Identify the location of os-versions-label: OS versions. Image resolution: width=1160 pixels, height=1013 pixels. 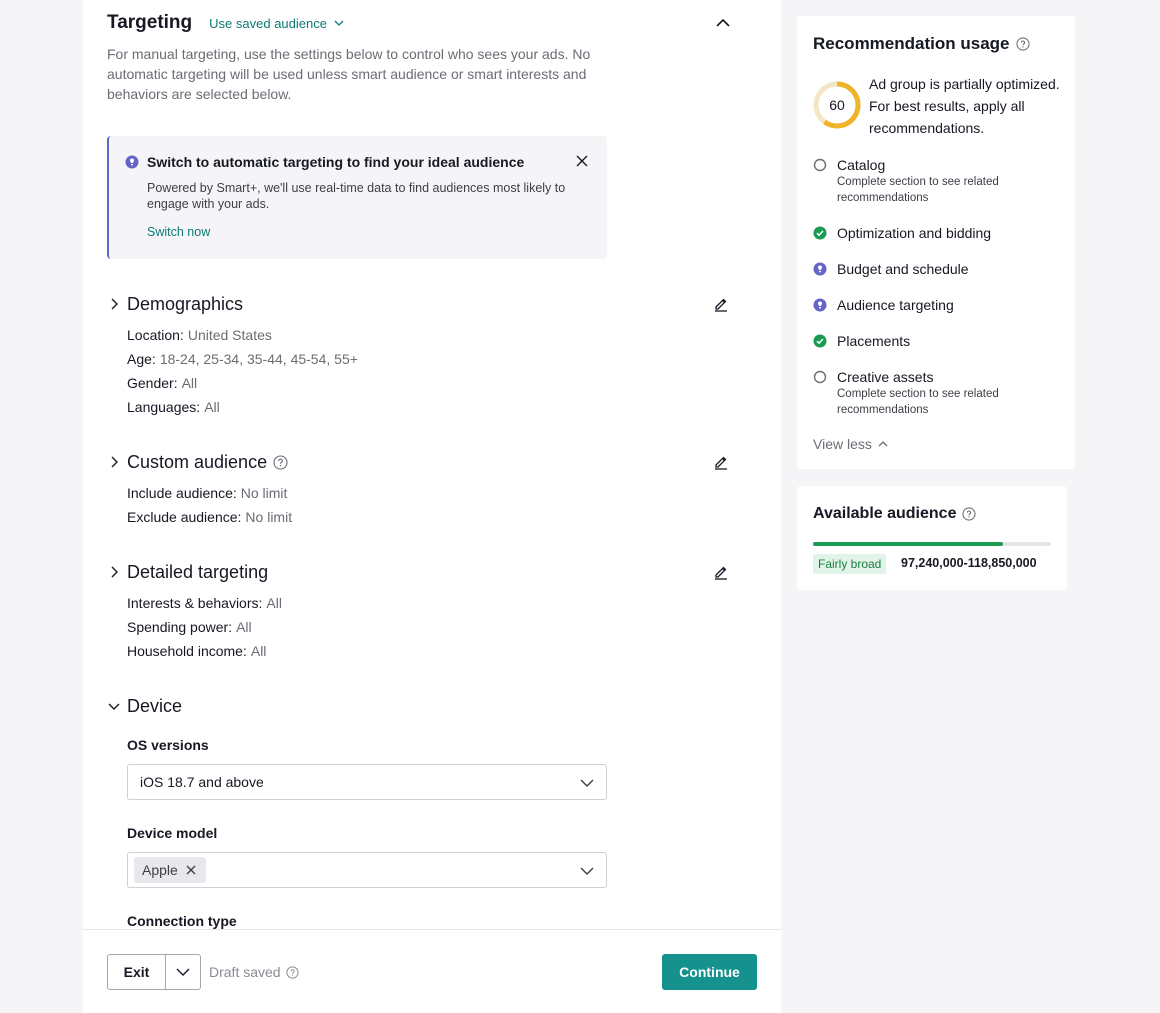
(168, 745).